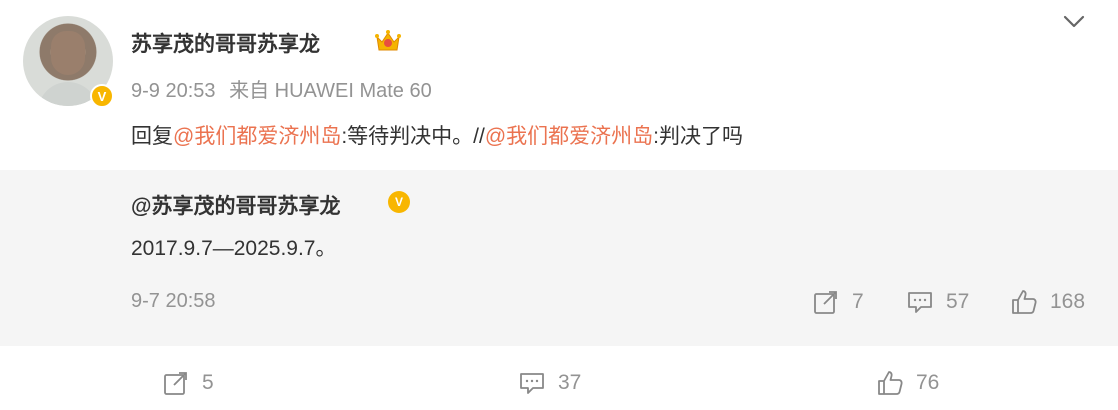  What do you see at coordinates (68, 94) in the screenshot?
I see `avatar-shirt` at bounding box center [68, 94].